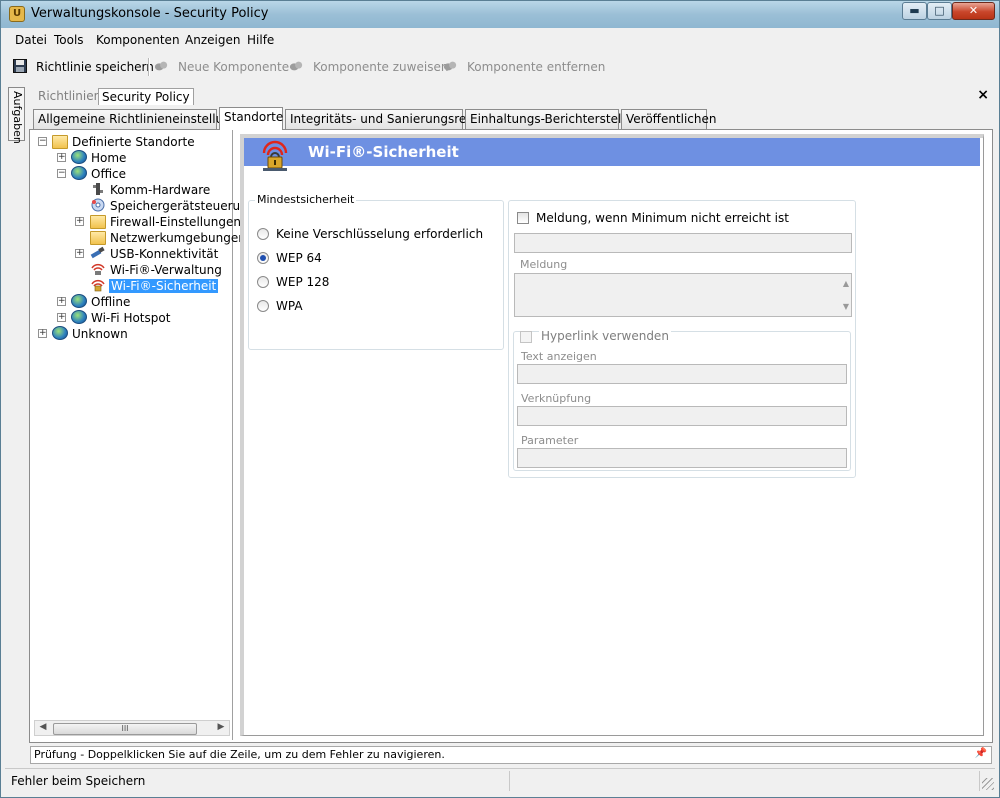  Describe the element at coordinates (377, 259) in the screenshot. I see `radio-wep64: WEP 64` at that location.